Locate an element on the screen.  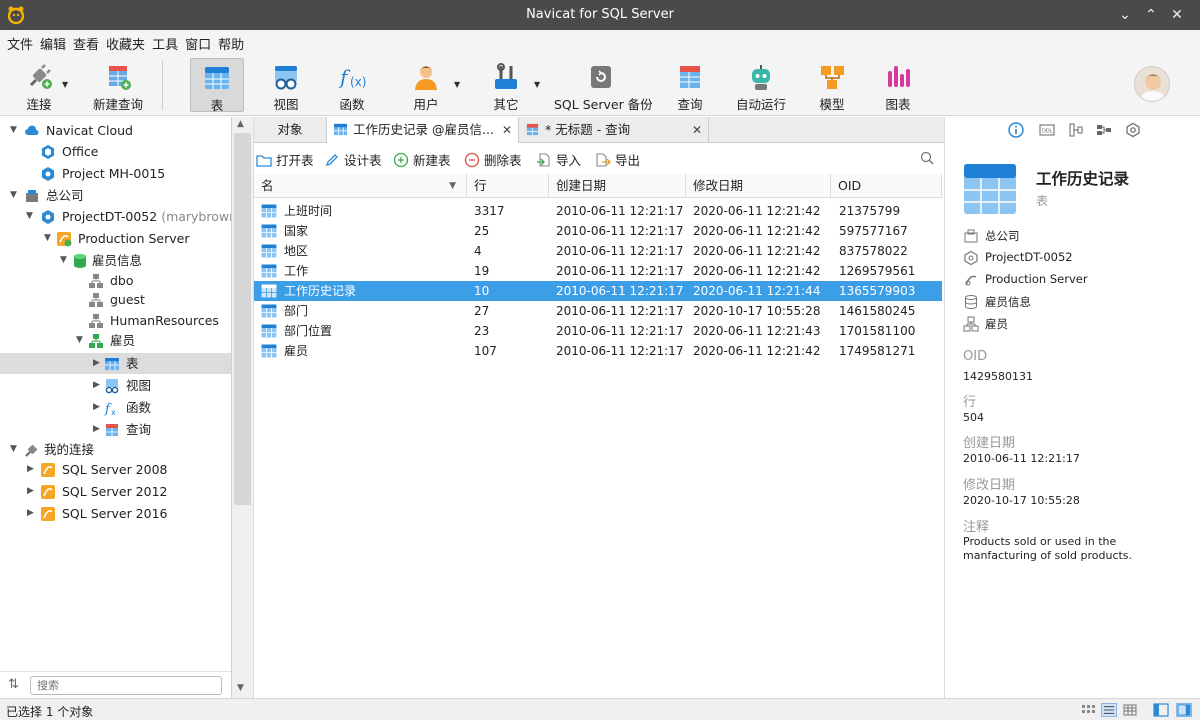
info-tab-general is located at coordinates (1016, 130).